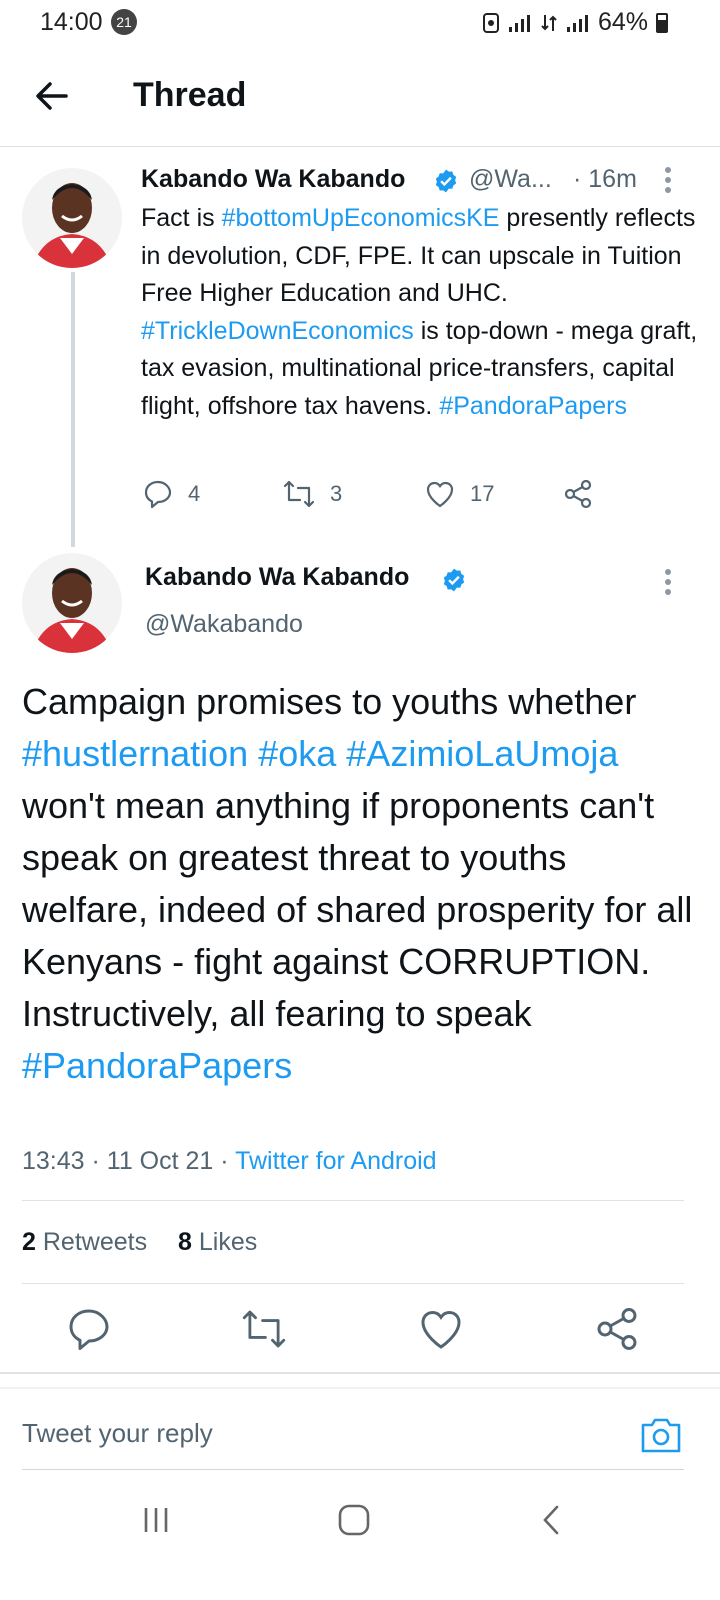 The height and width of the screenshot is (1600, 720). I want to click on home-icon, so click(354, 1520).